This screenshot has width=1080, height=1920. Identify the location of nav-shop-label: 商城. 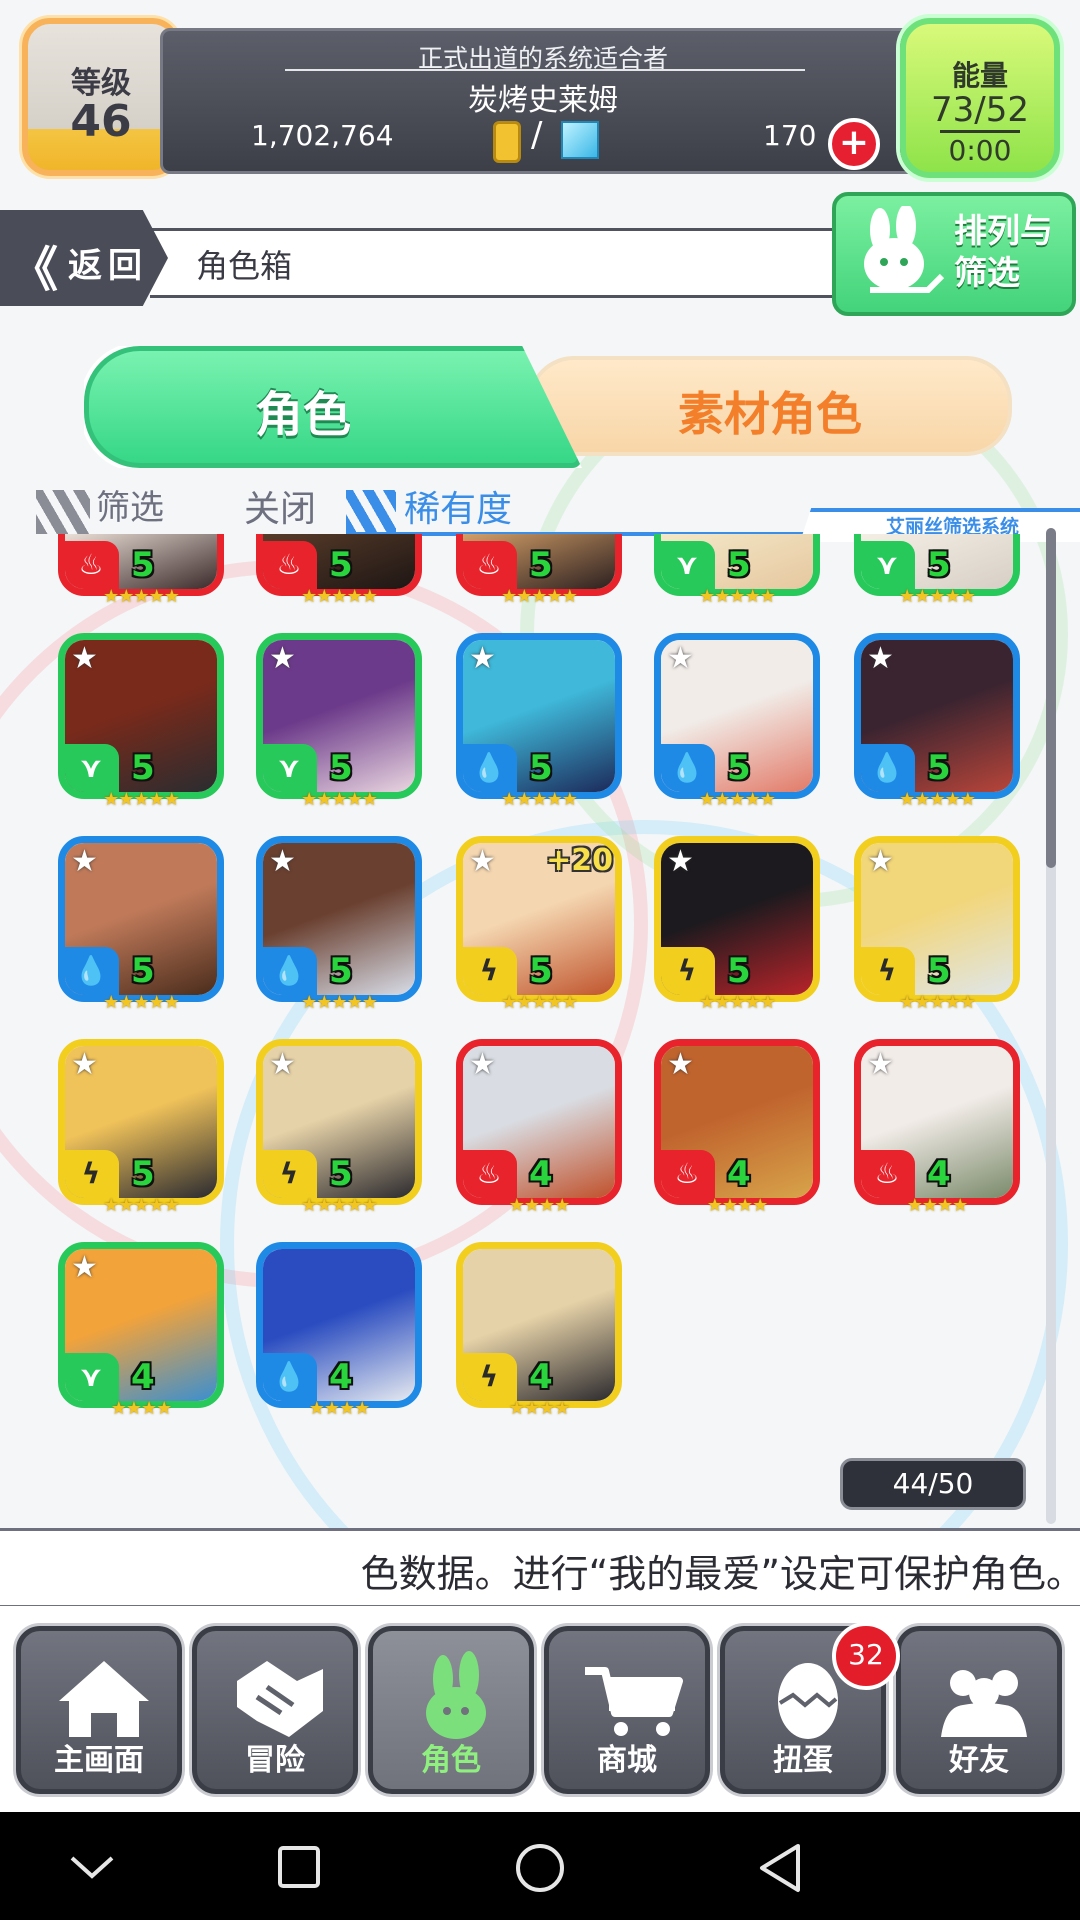
(627, 1760).